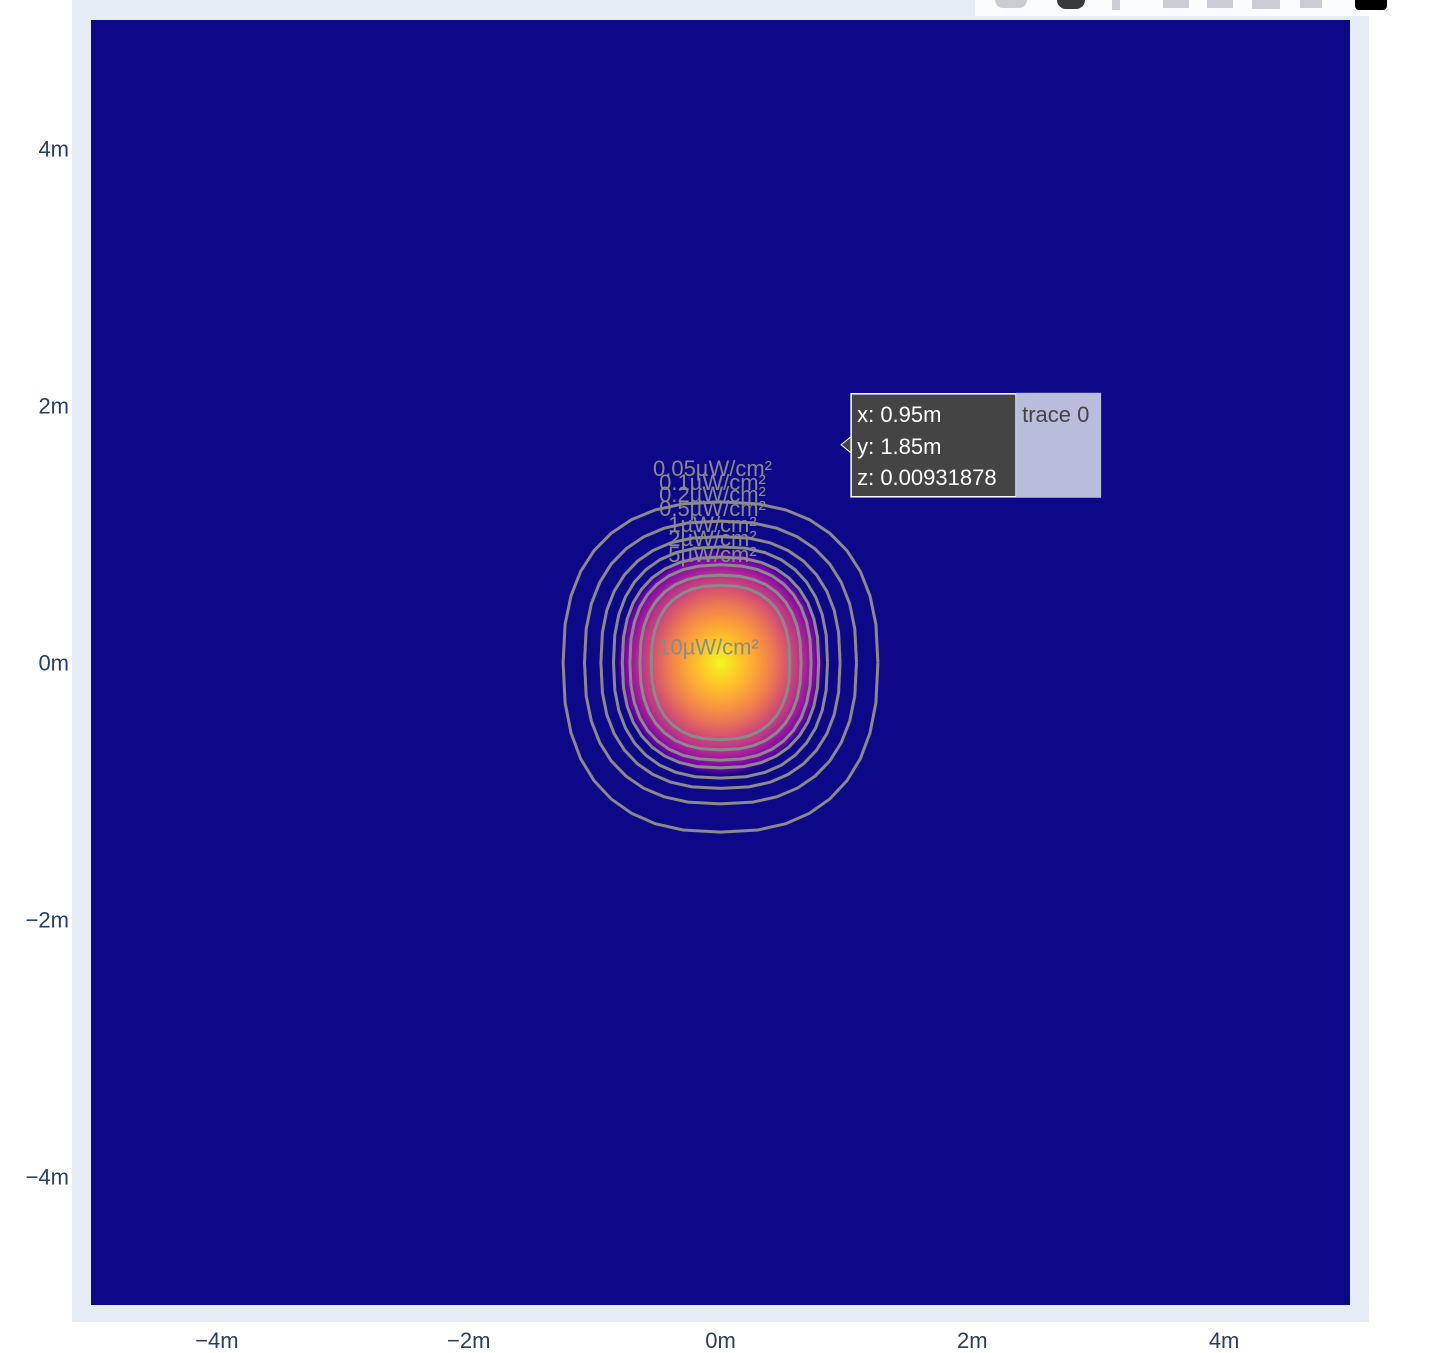 This screenshot has width=1456, height=1353. Describe the element at coordinates (216, 1340) in the screenshot. I see `x-tick-label: −4m` at that location.